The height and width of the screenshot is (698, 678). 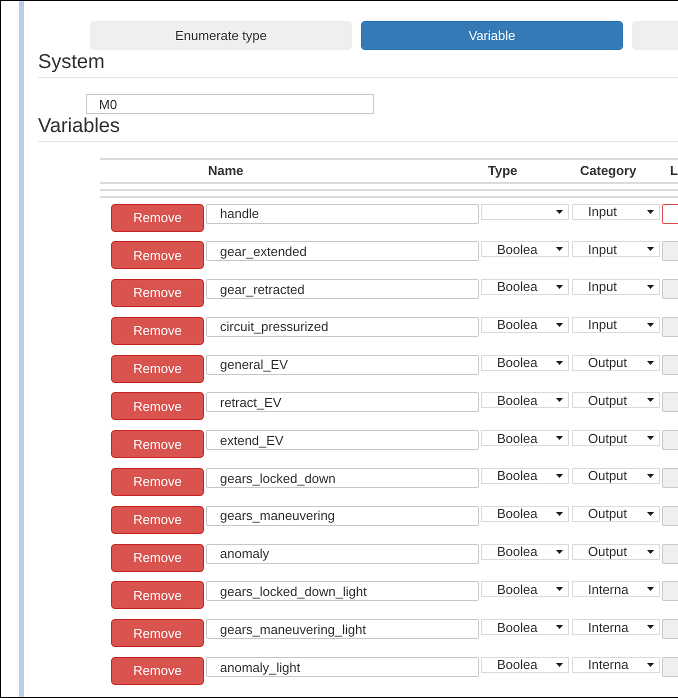 I want to click on name-field: gears_maneuvering_light, so click(x=342, y=629).